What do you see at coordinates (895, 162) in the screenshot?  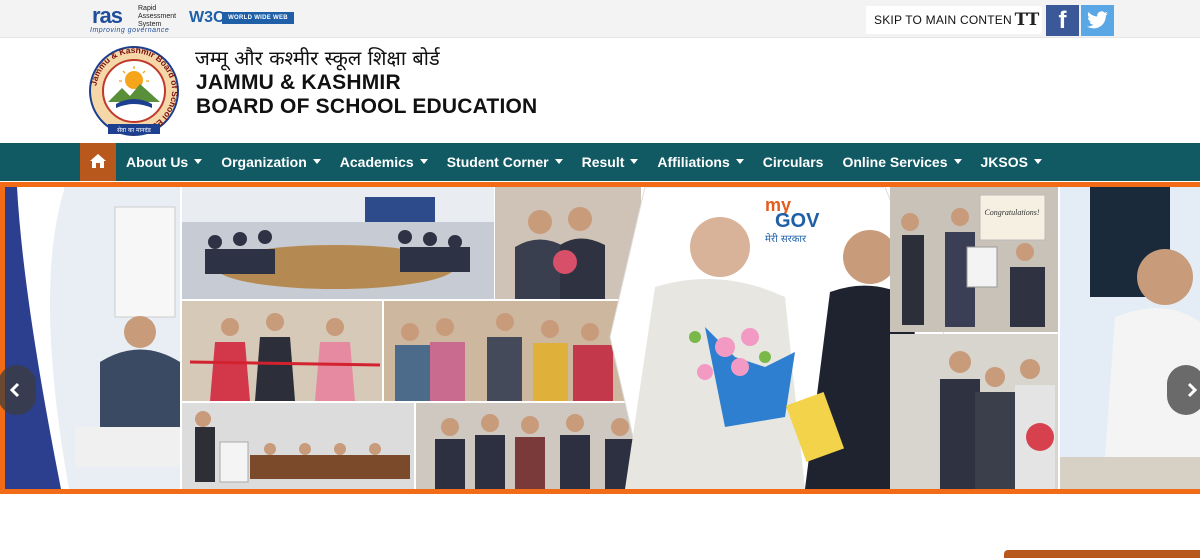 I see `nav-item-label: Online Services` at bounding box center [895, 162].